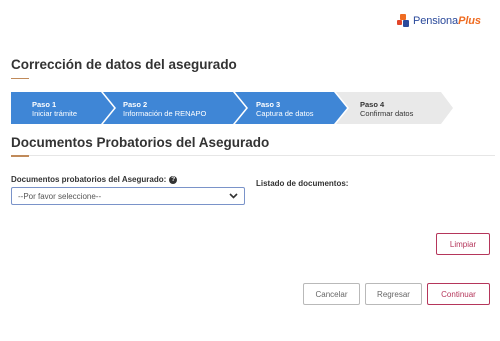  I want to click on step-1-number: Paso 1, so click(44, 104).